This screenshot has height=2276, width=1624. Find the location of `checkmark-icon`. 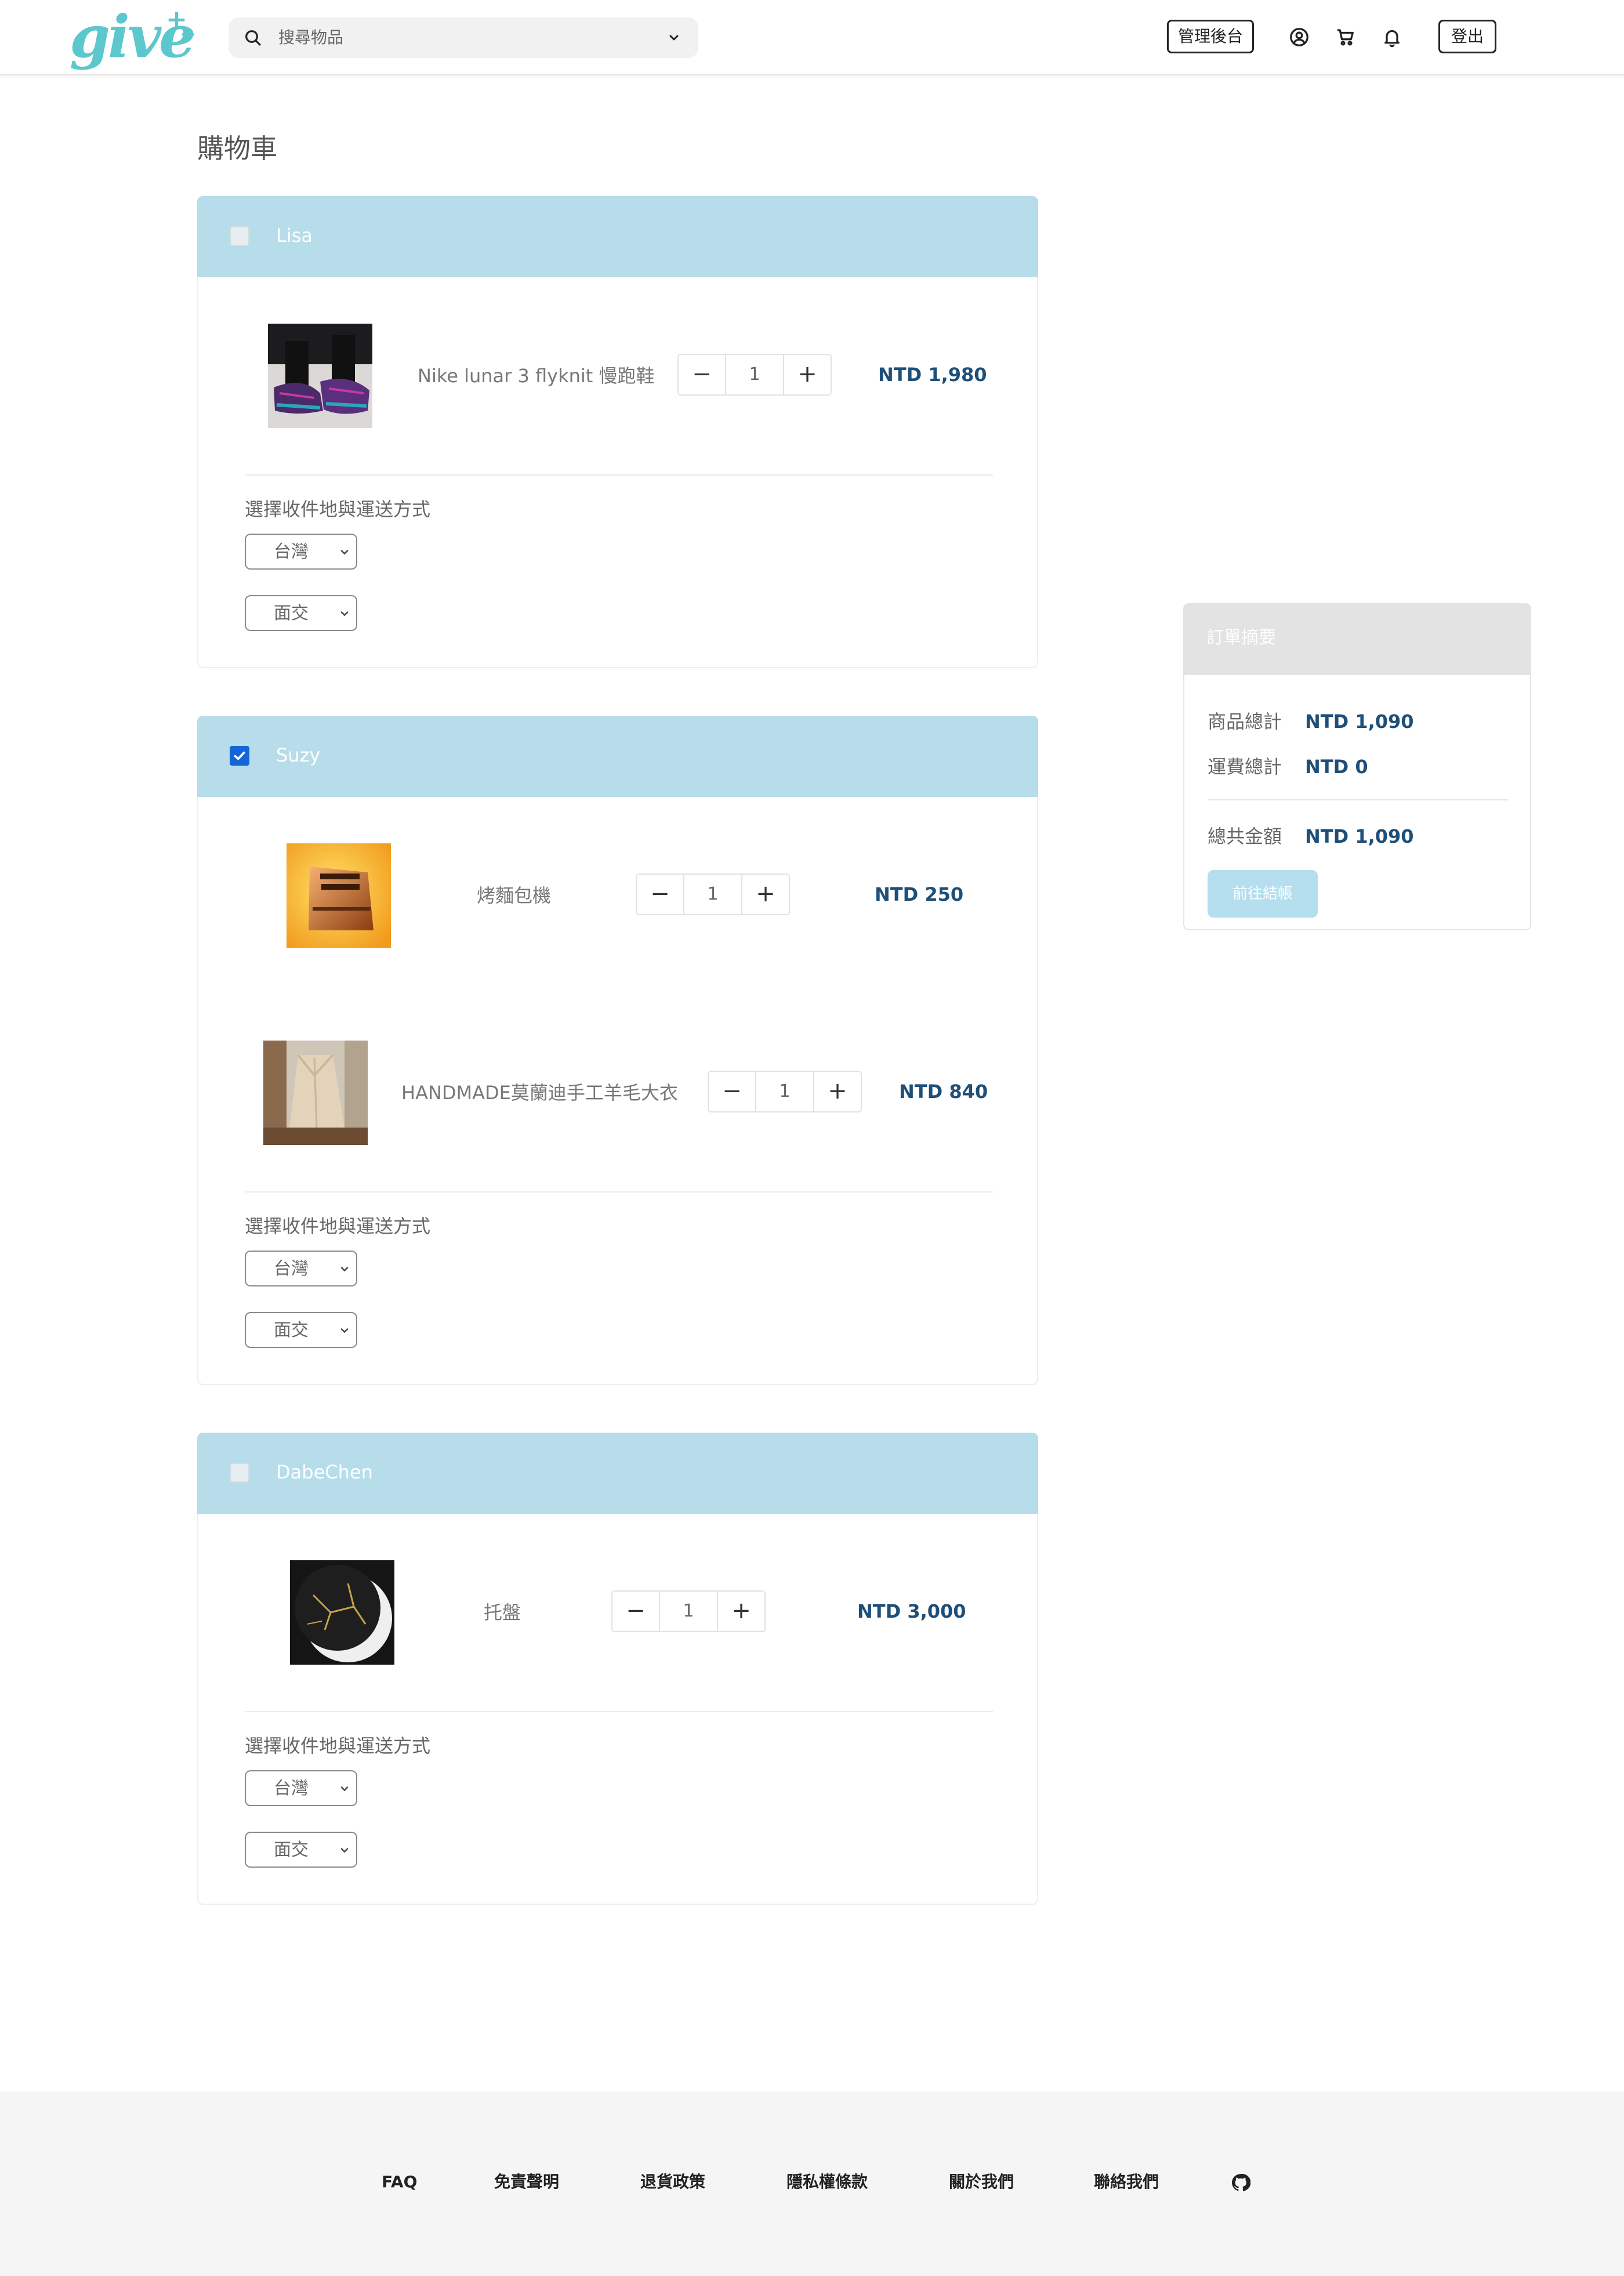

checkmark-icon is located at coordinates (239, 755).